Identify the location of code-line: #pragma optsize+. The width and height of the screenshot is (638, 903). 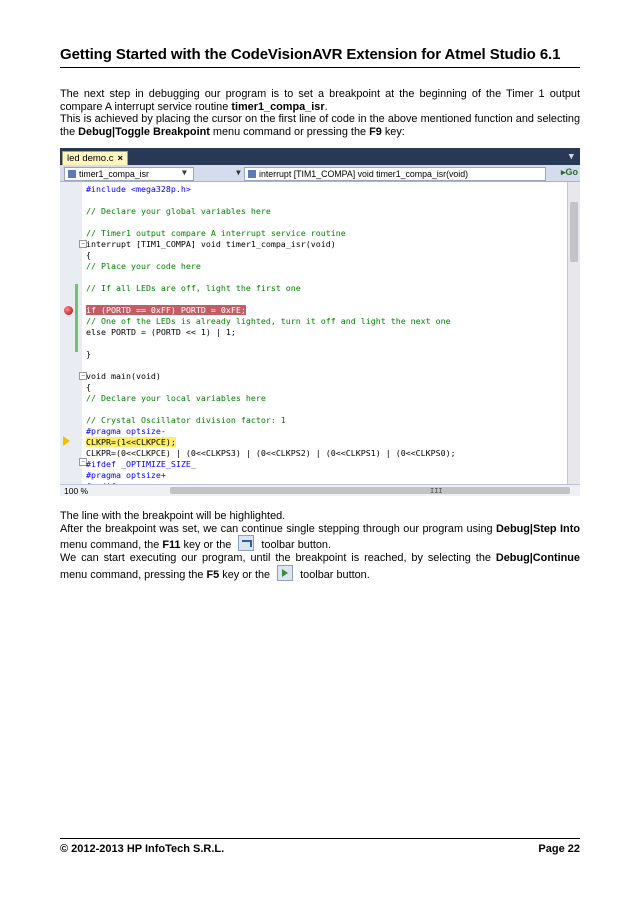
(126, 475).